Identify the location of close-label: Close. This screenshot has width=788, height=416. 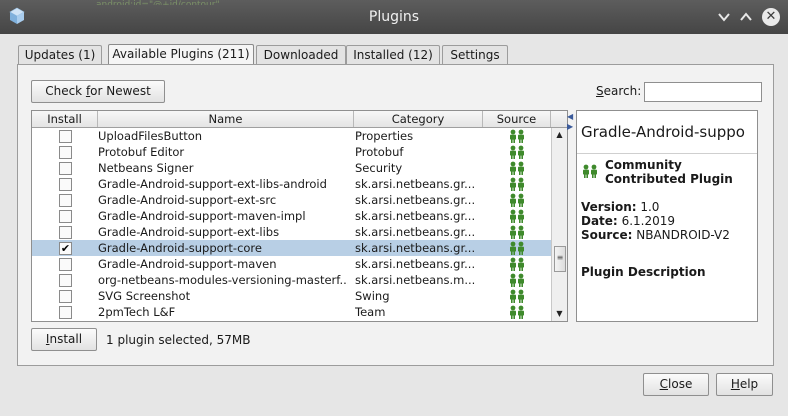
(676, 384).